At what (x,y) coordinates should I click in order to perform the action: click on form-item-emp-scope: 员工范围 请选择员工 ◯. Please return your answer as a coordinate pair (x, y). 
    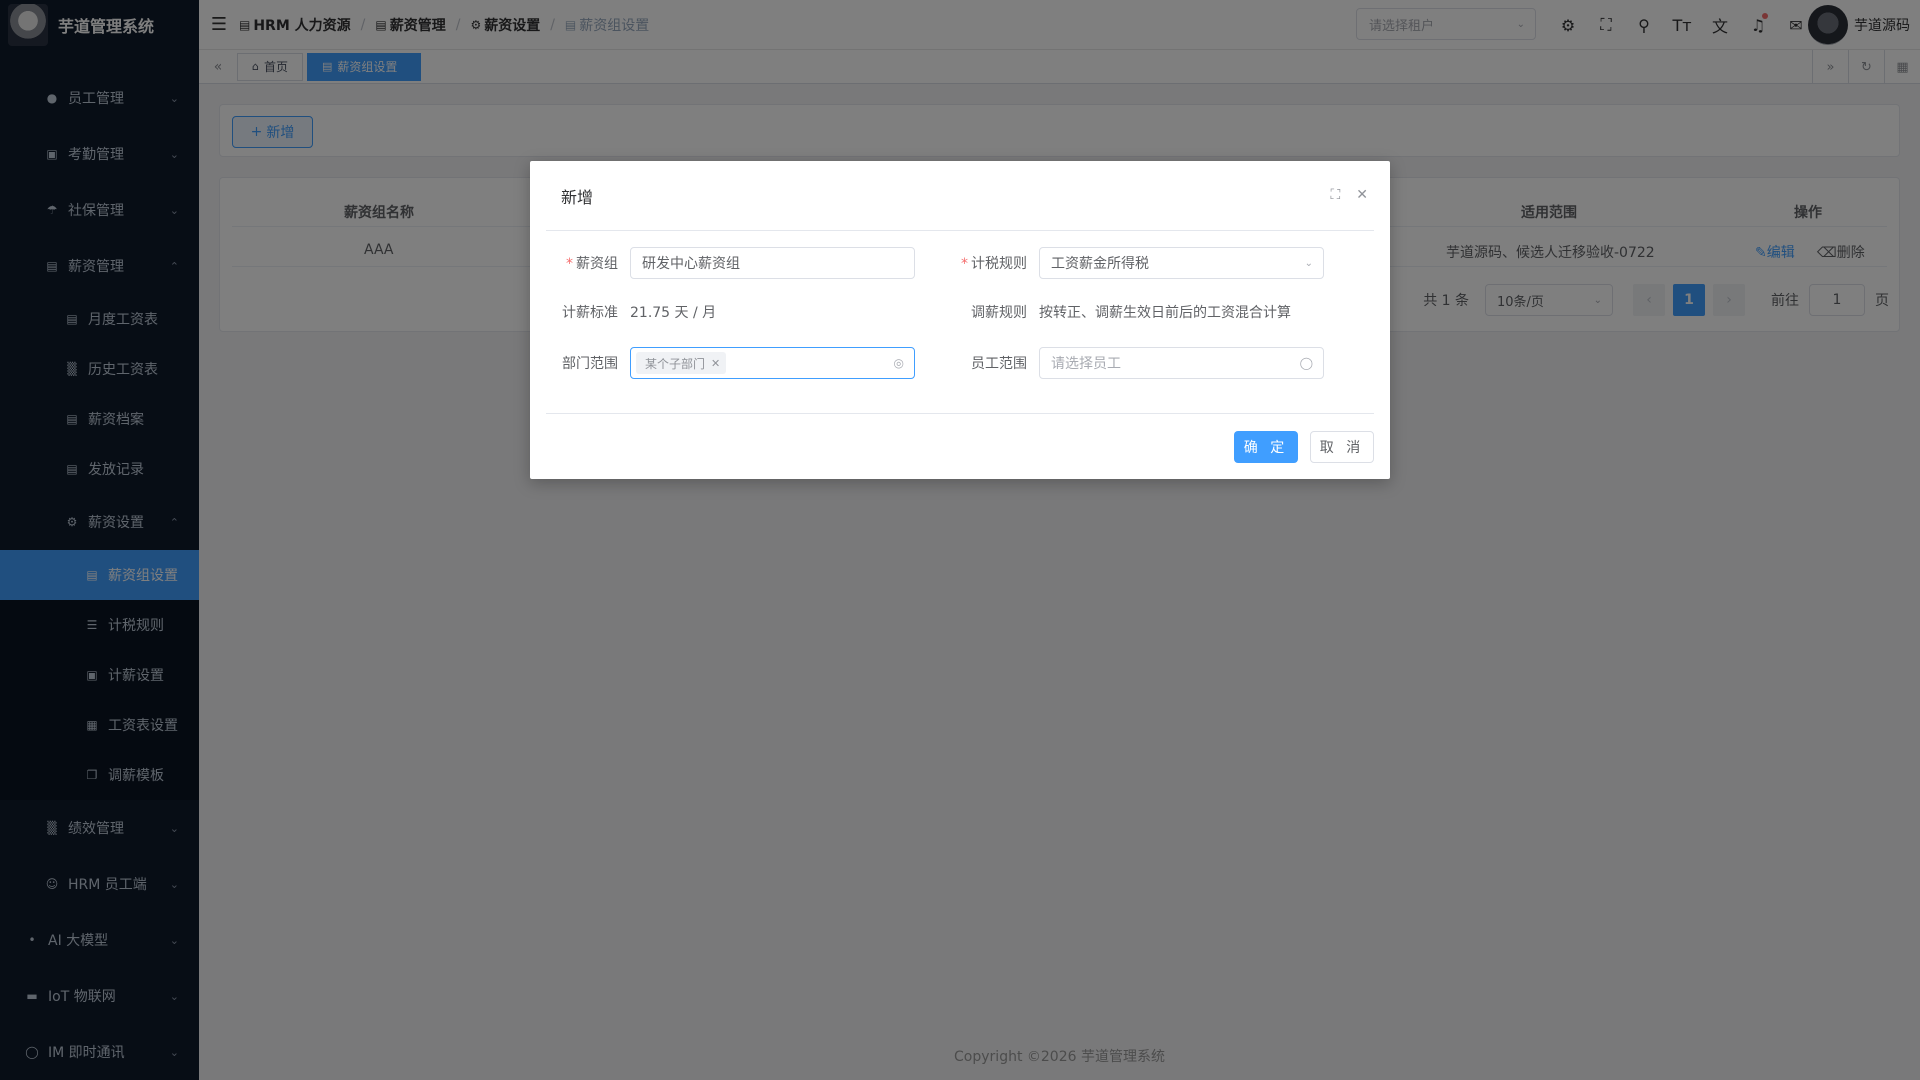
    Looking at the image, I should click on (1131, 363).